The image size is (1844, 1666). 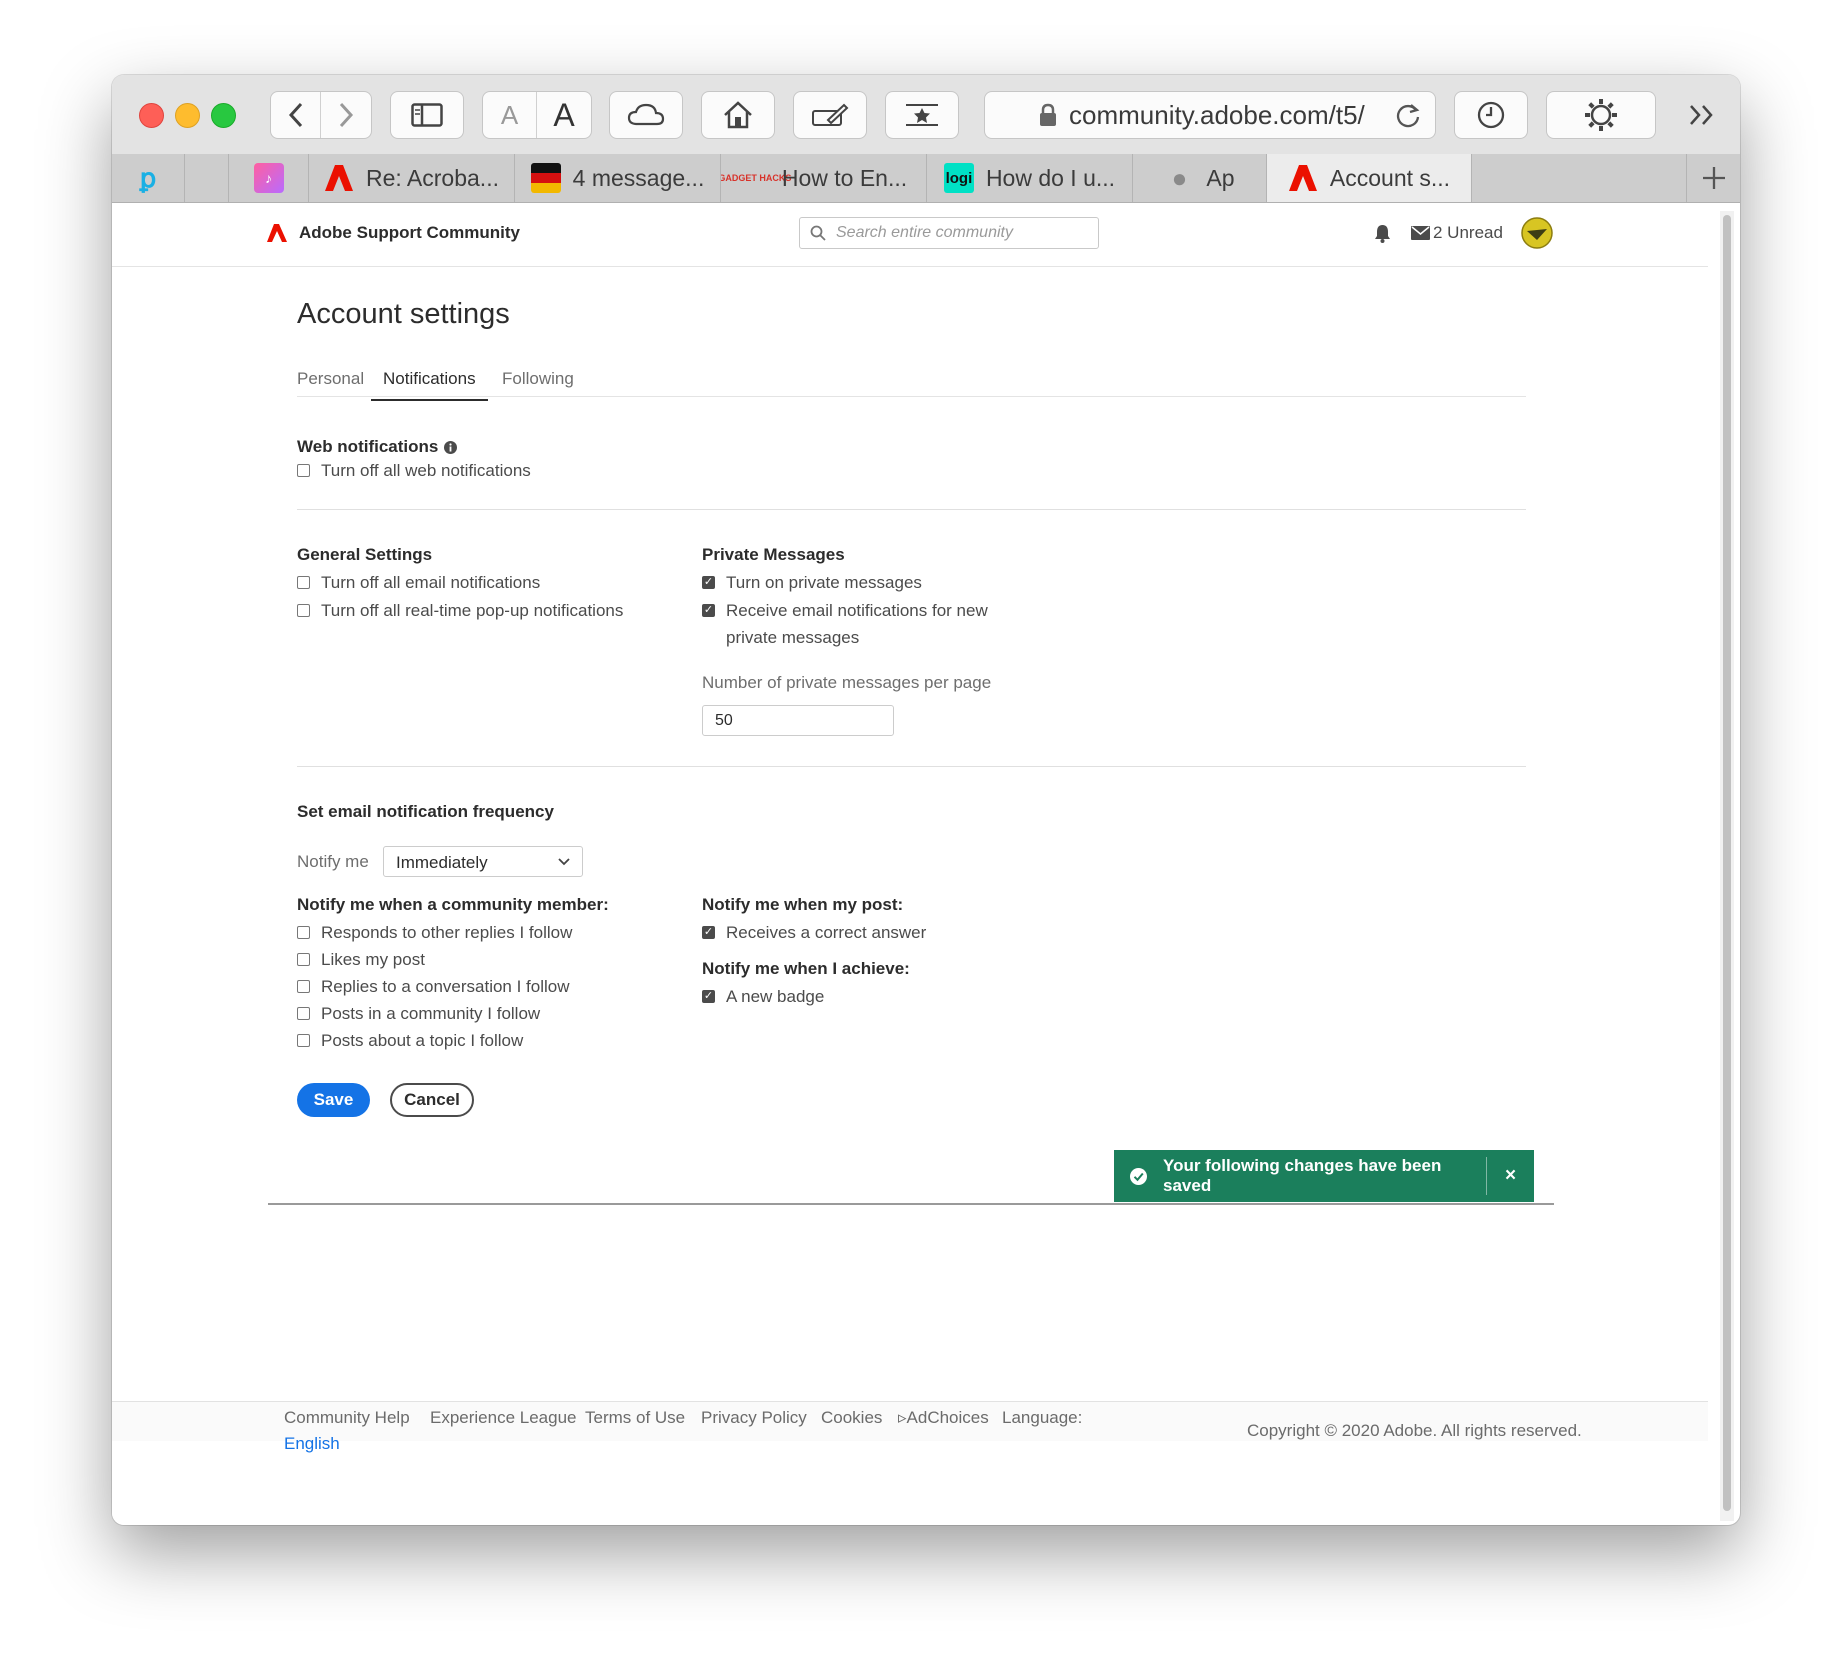 I want to click on turn-off-email-checkbox, so click(x=303, y=582).